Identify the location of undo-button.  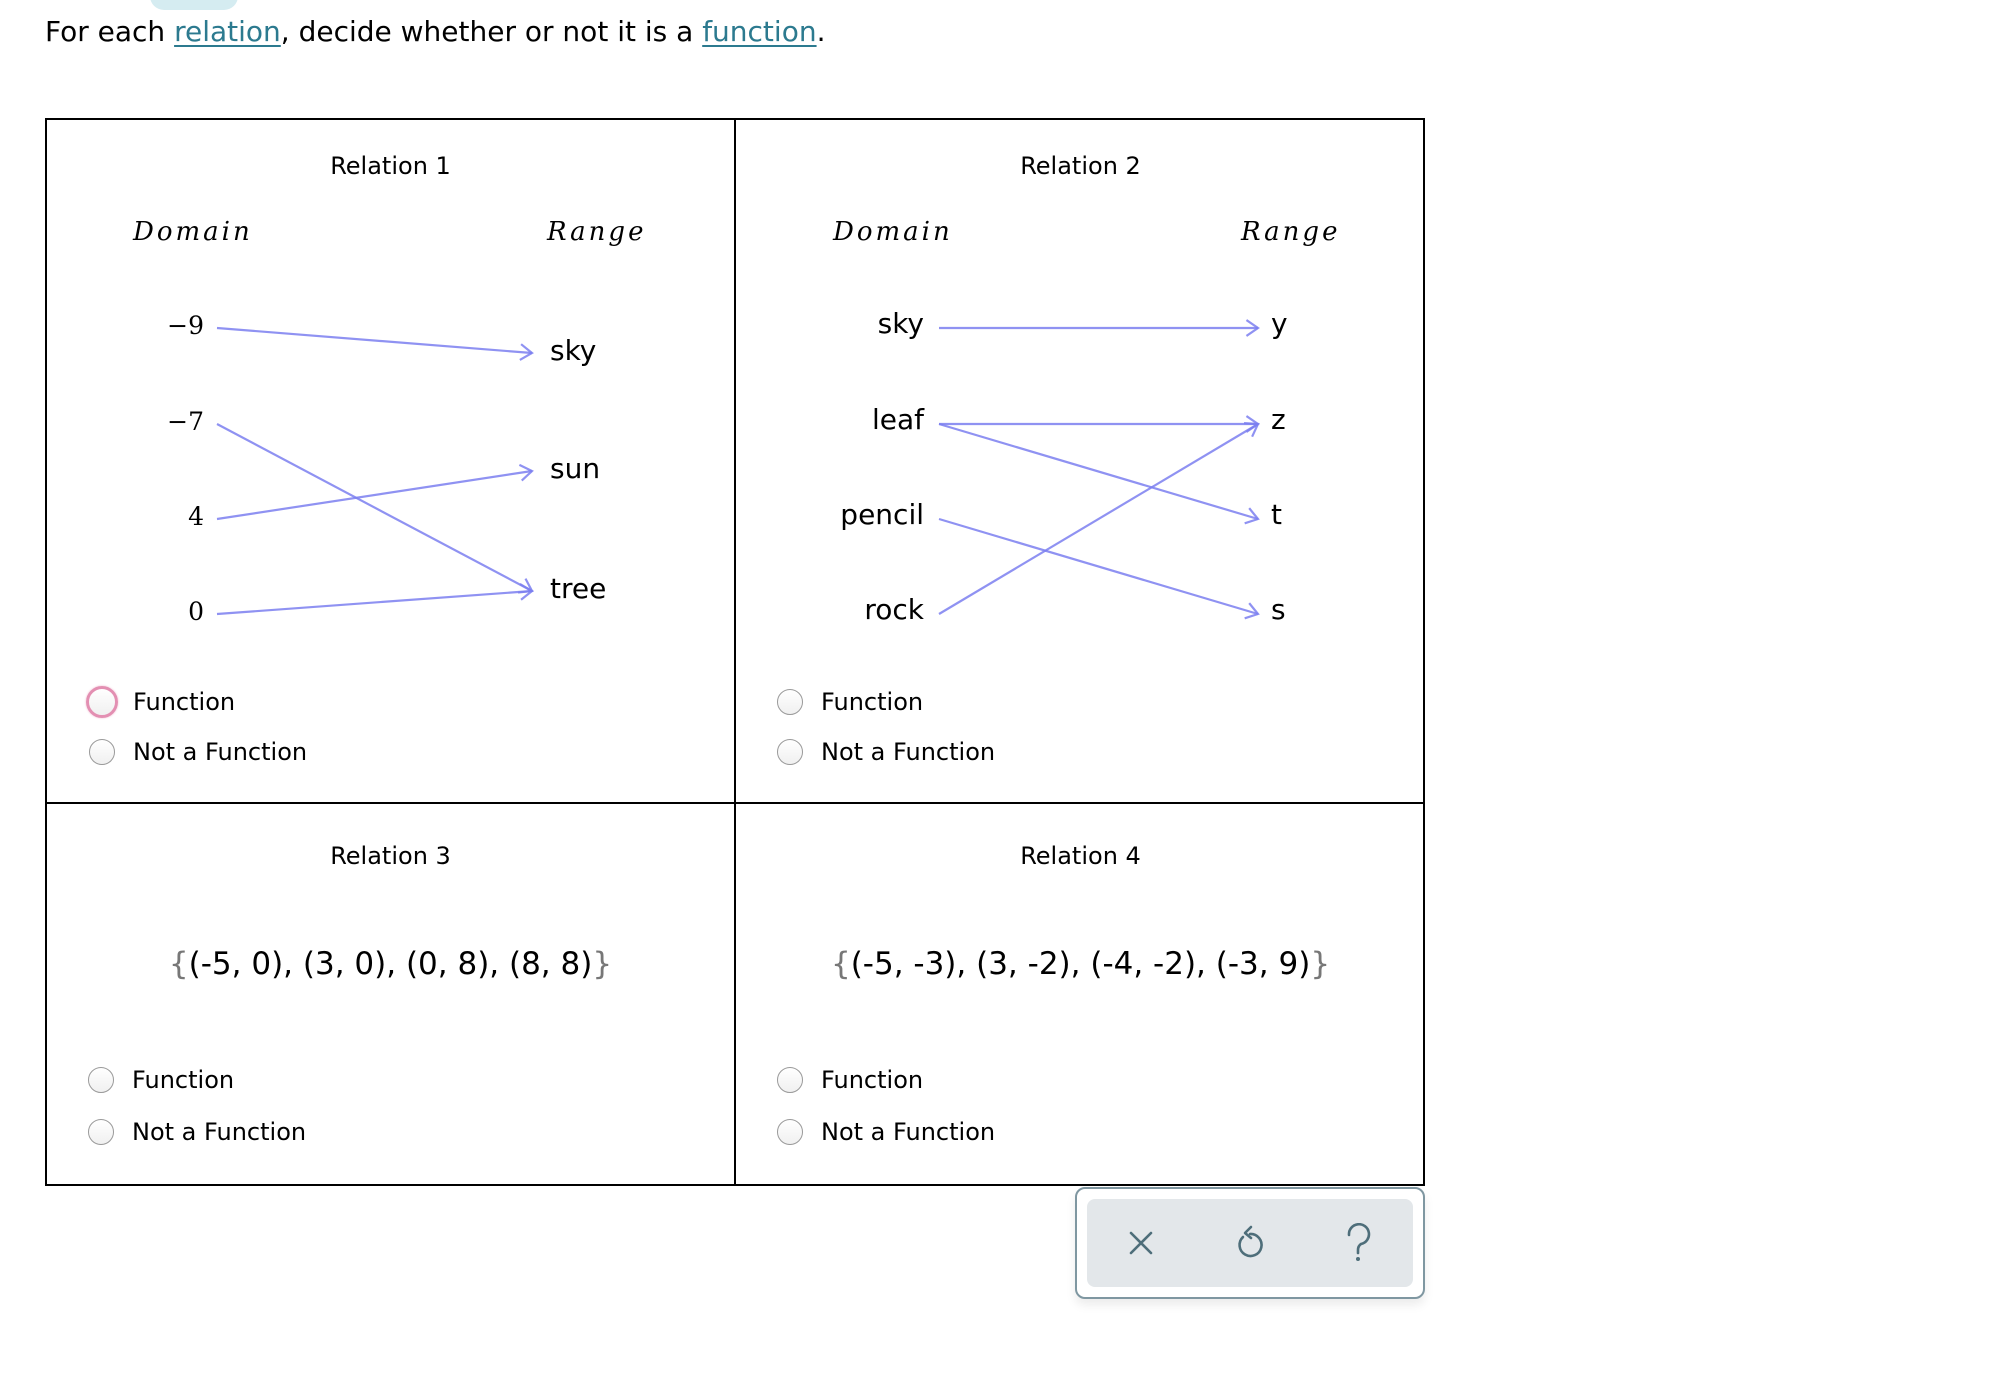
(1250, 1243).